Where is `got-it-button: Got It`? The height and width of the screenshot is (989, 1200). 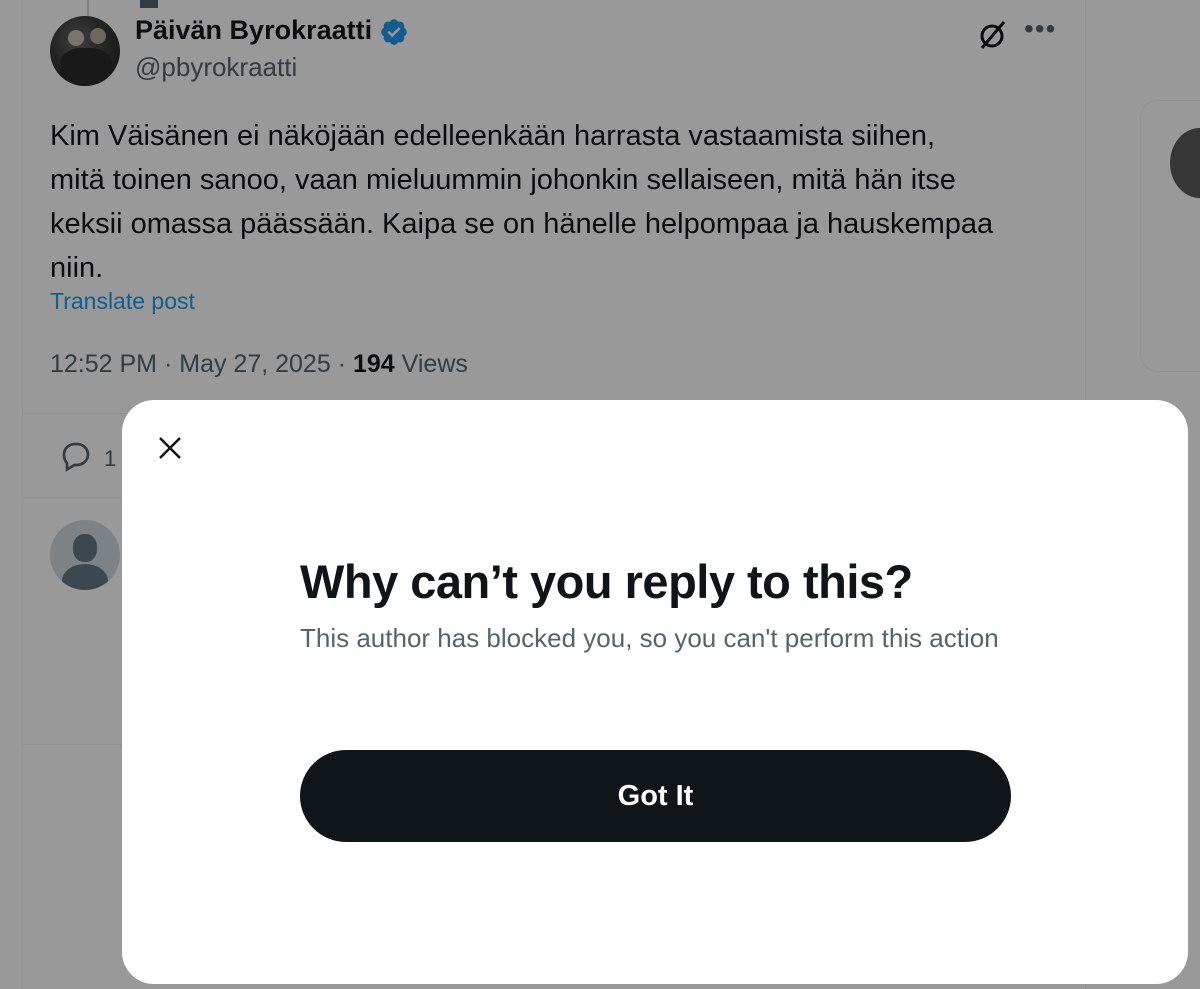 got-it-button: Got It is located at coordinates (655, 796).